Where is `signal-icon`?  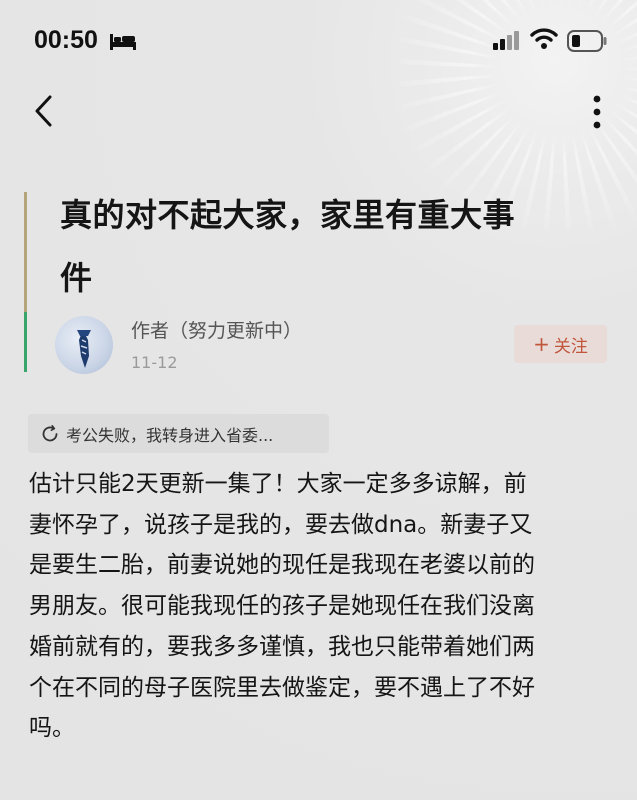 signal-icon is located at coordinates (507, 42).